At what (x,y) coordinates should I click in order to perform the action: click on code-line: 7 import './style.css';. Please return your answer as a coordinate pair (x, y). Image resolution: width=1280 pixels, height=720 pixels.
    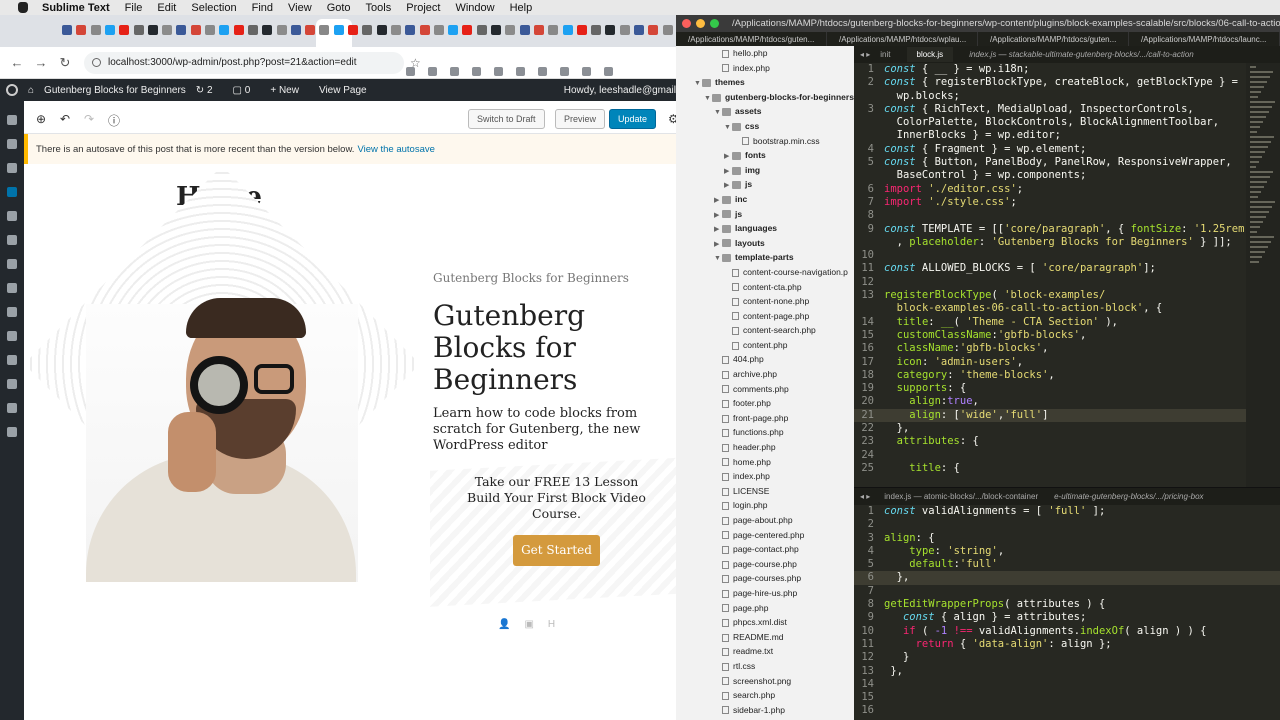
    Looking at the image, I should click on (1067, 202).